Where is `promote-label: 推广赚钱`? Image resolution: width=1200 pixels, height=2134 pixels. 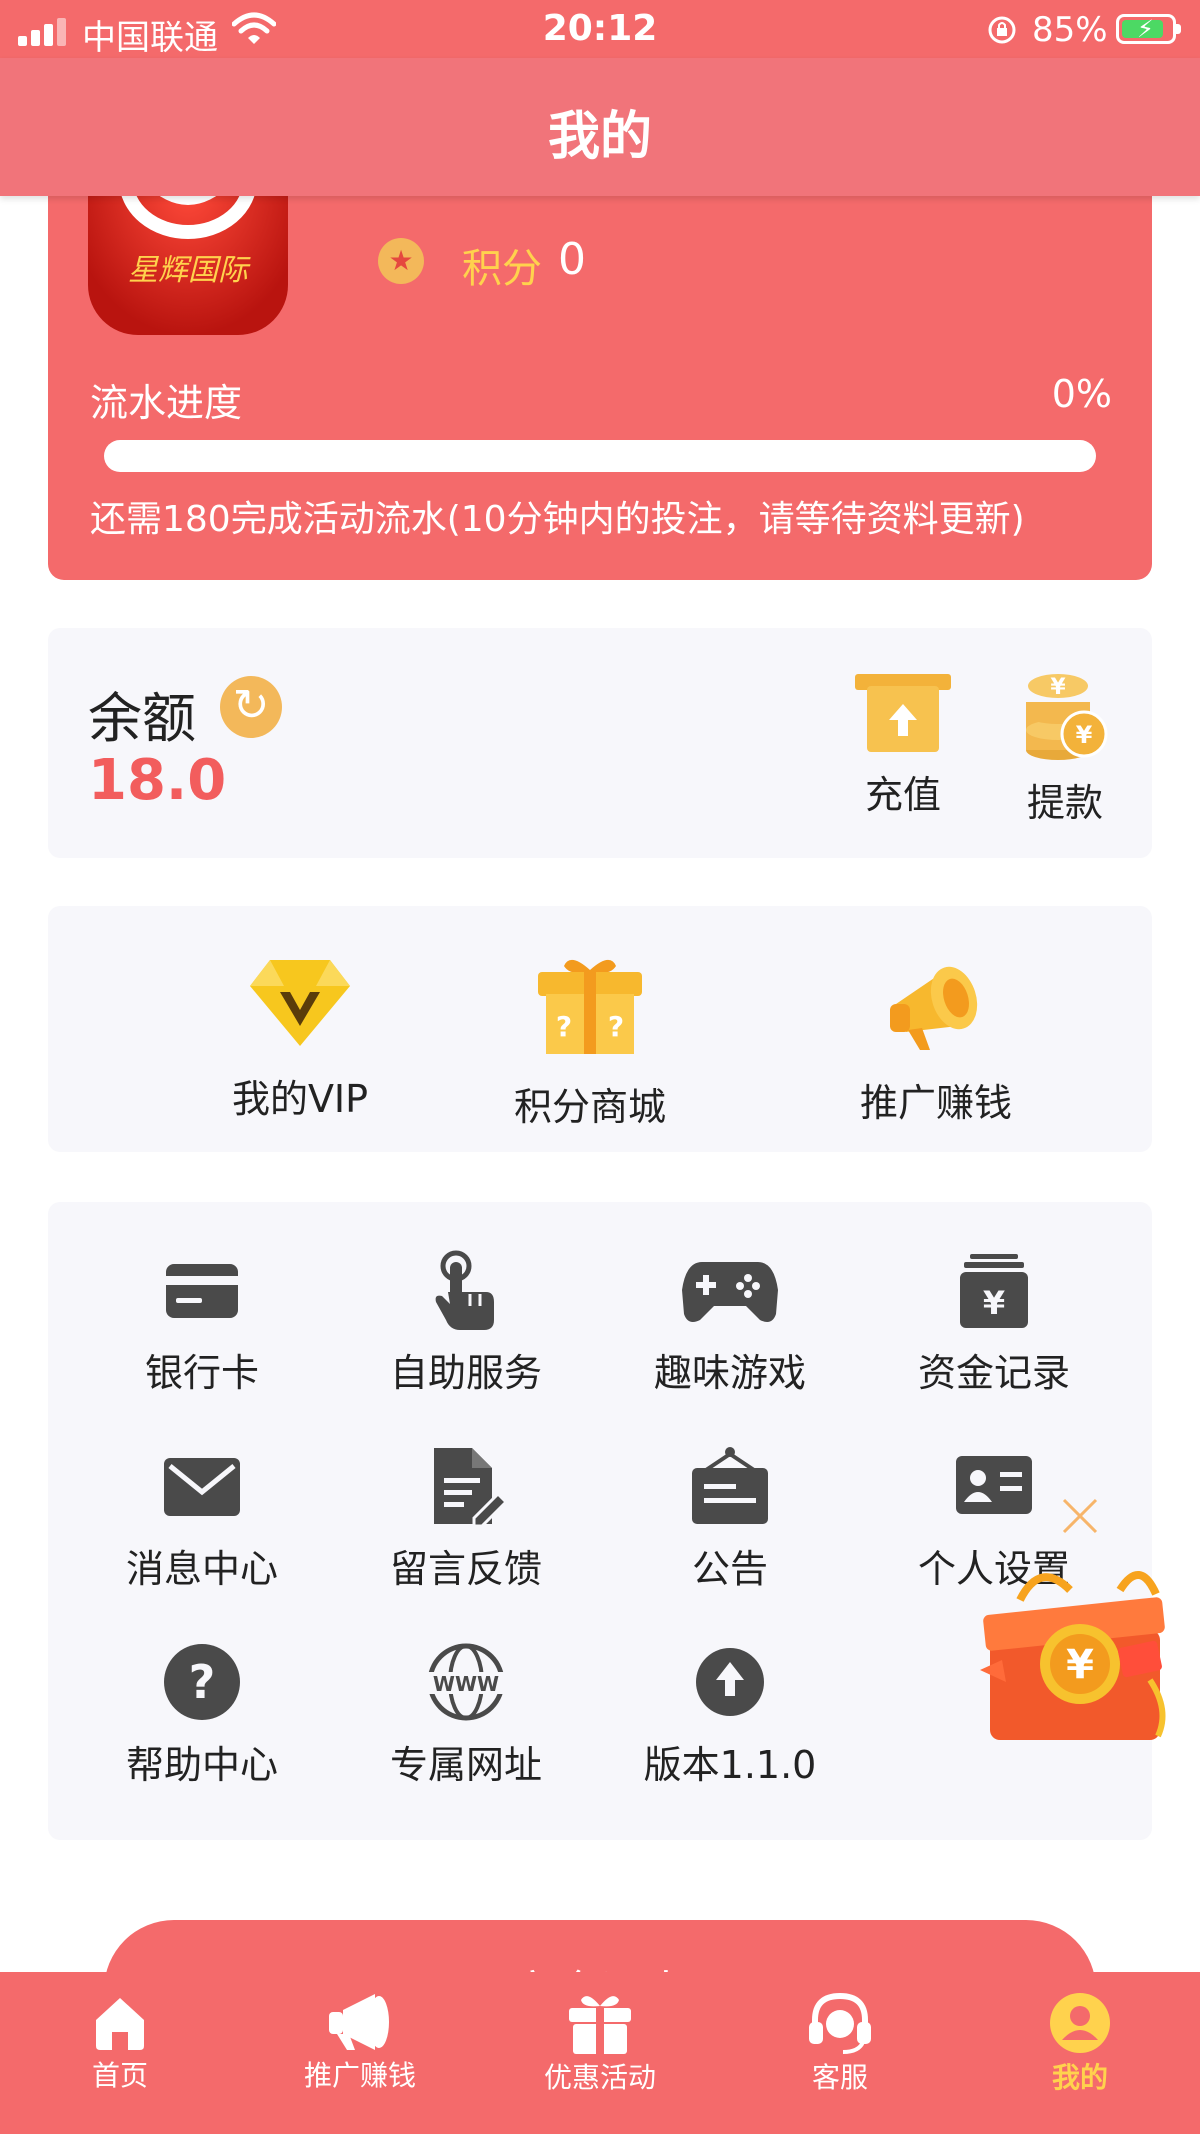
promote-label: 推广赚钱 is located at coordinates (935, 1103).